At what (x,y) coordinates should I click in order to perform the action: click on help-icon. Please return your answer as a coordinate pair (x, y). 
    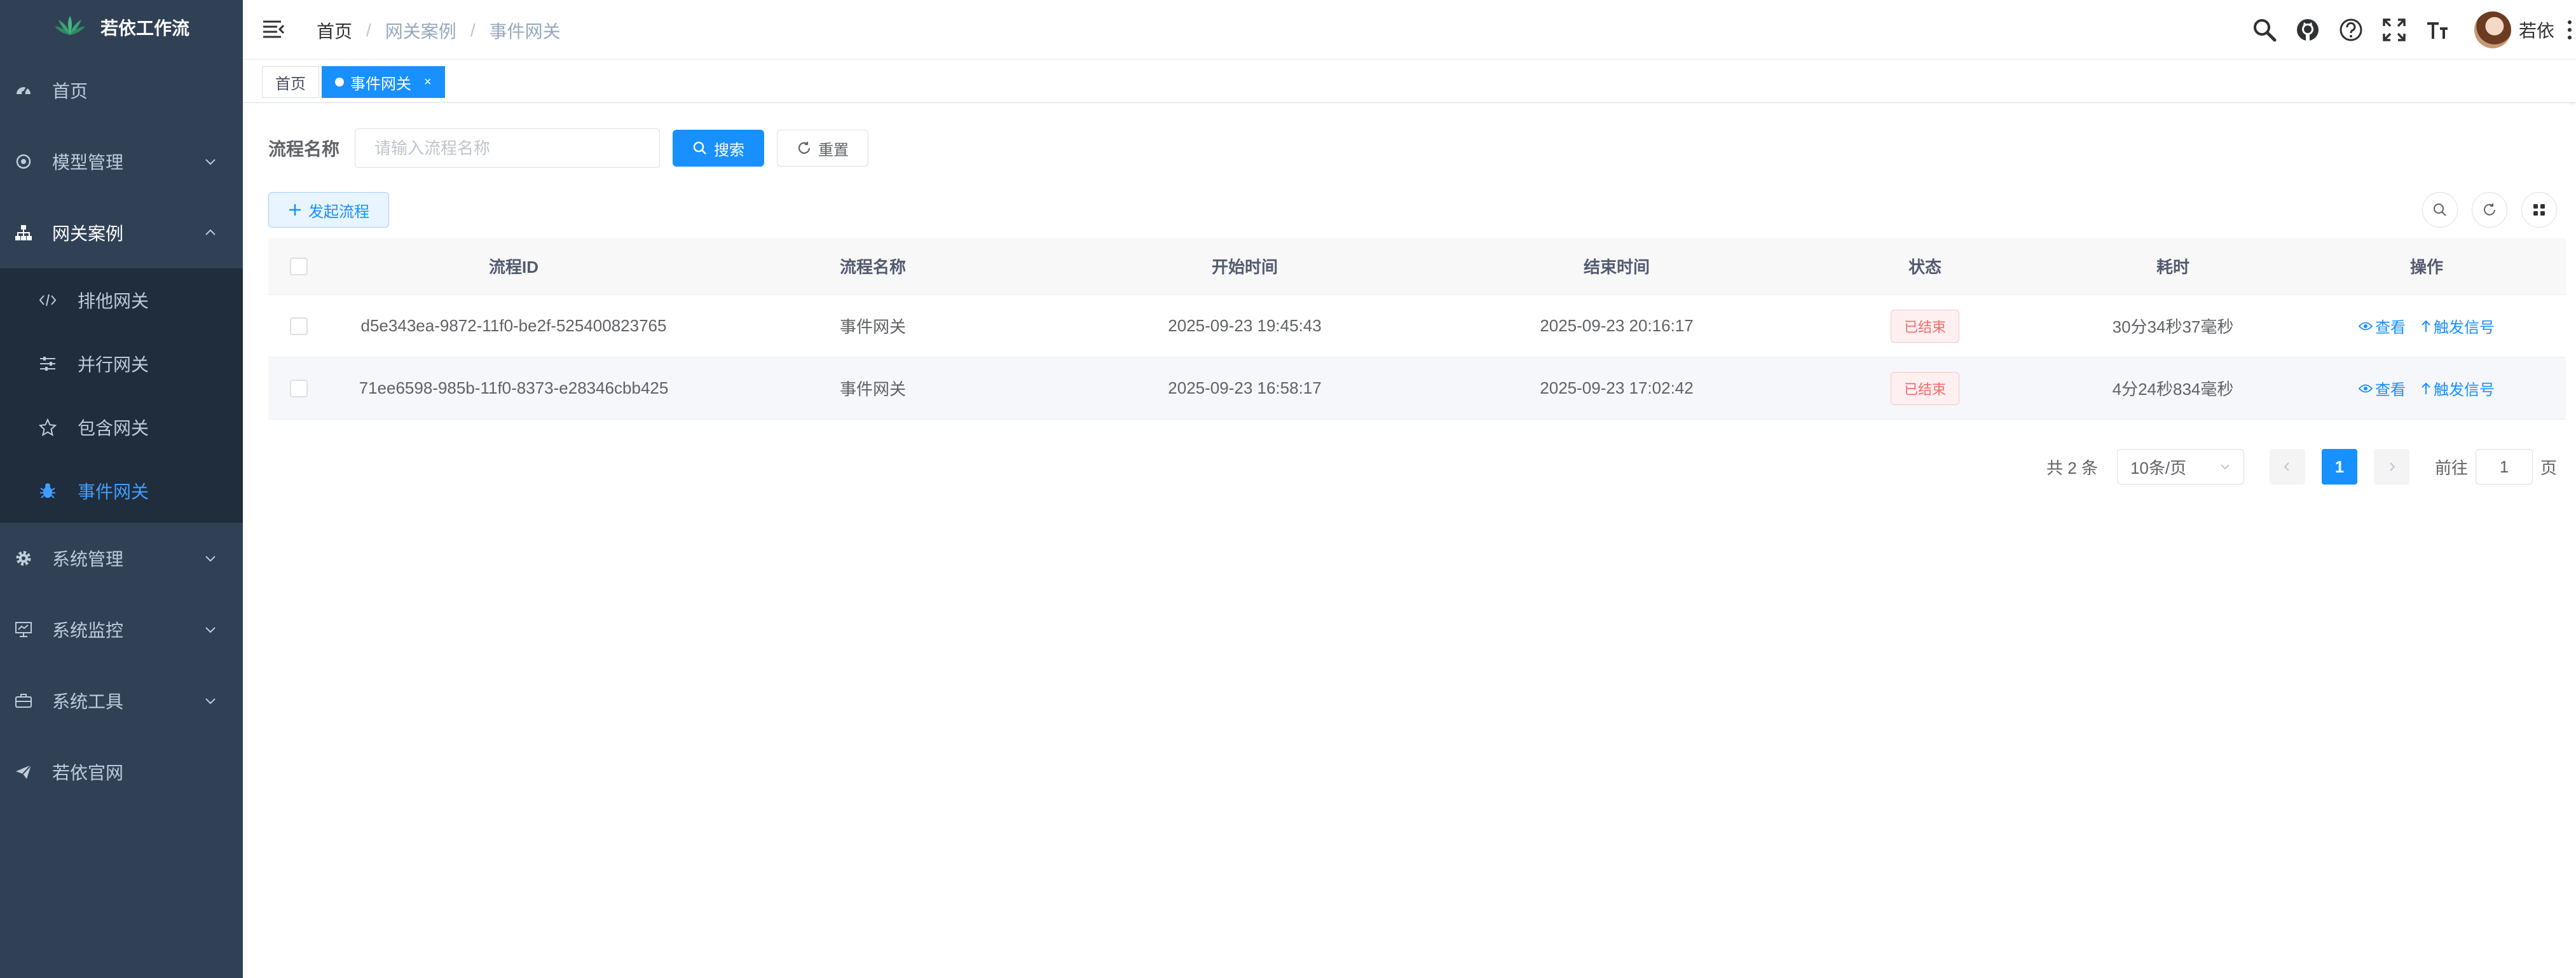
    Looking at the image, I should click on (2351, 30).